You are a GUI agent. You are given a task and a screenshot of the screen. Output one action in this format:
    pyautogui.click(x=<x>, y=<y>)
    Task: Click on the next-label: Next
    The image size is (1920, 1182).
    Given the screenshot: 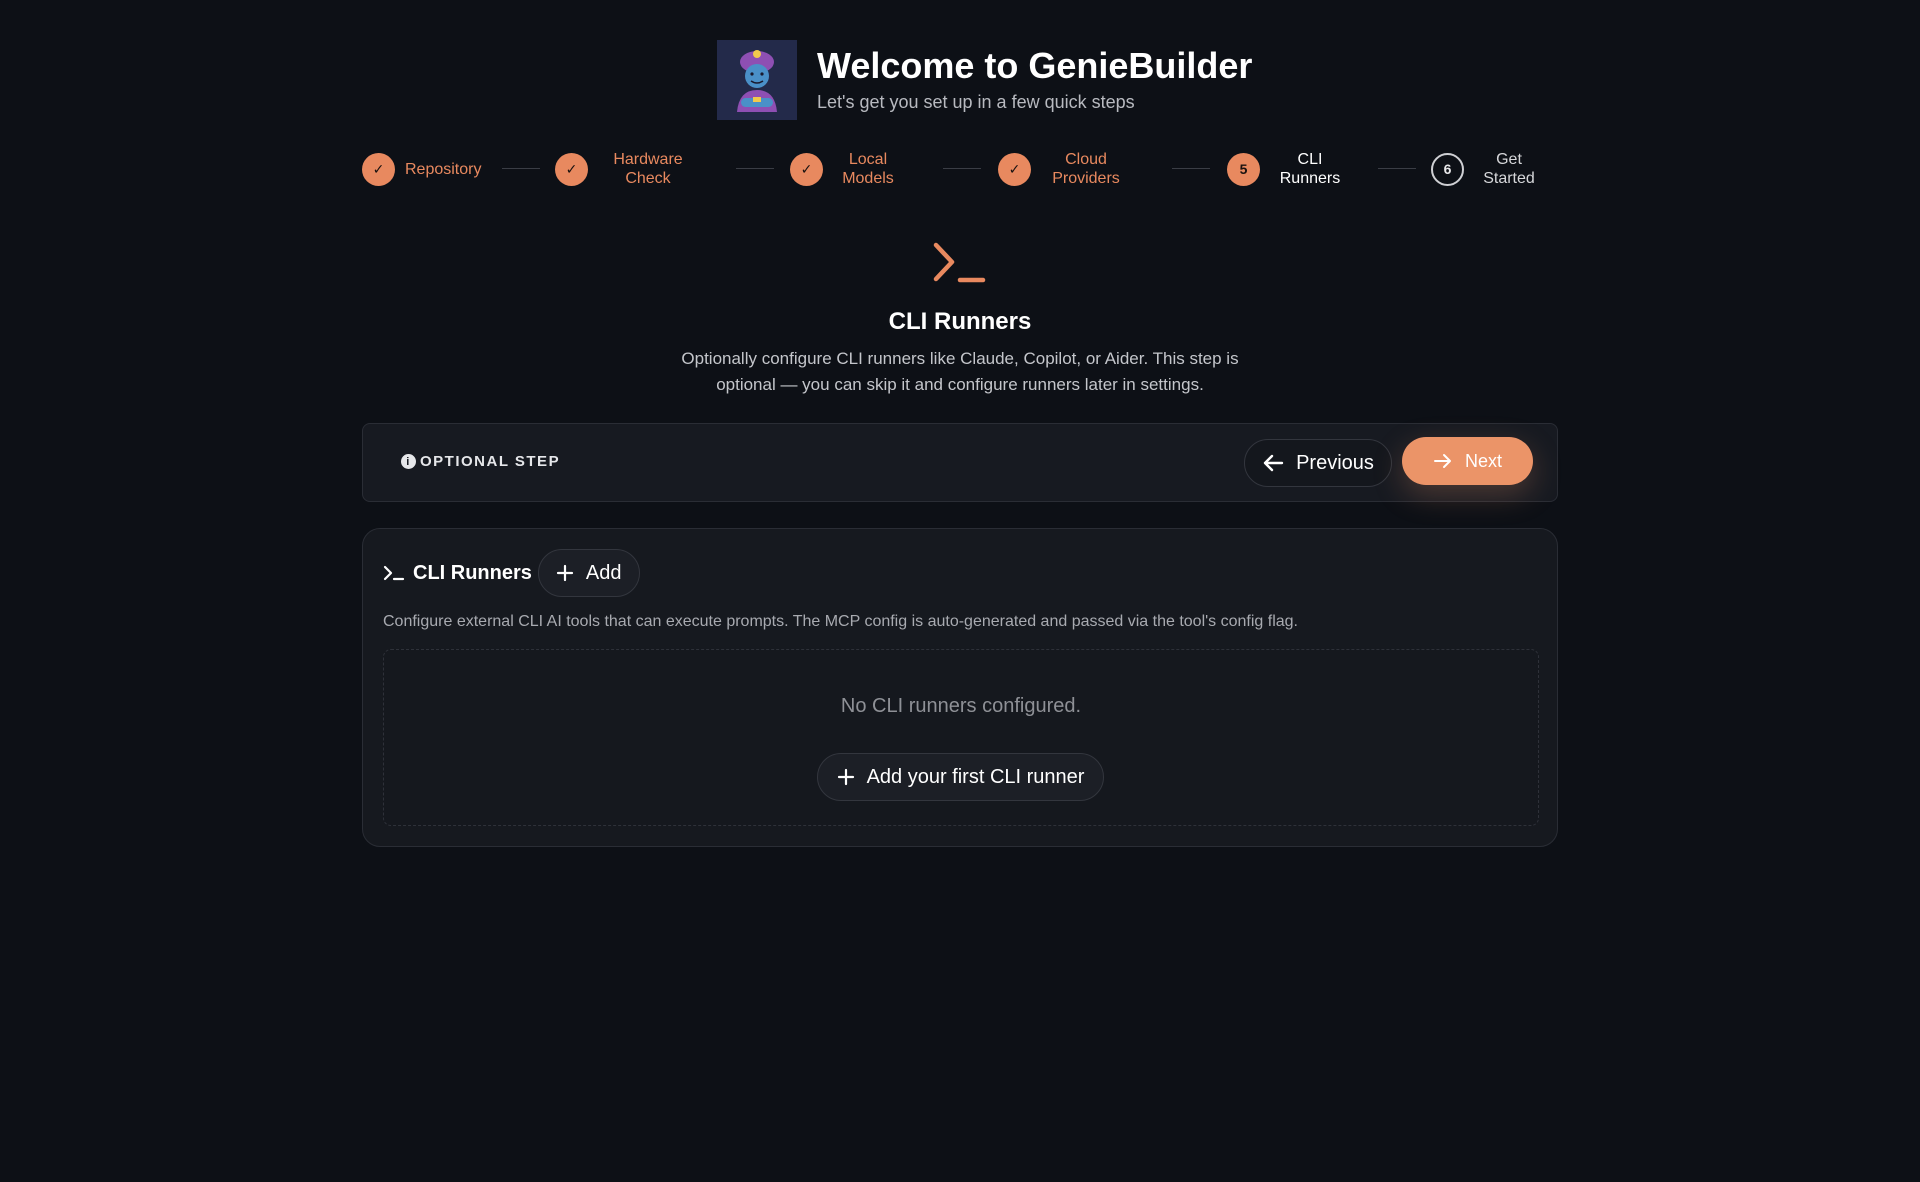 What is the action you would take?
    pyautogui.click(x=1483, y=460)
    